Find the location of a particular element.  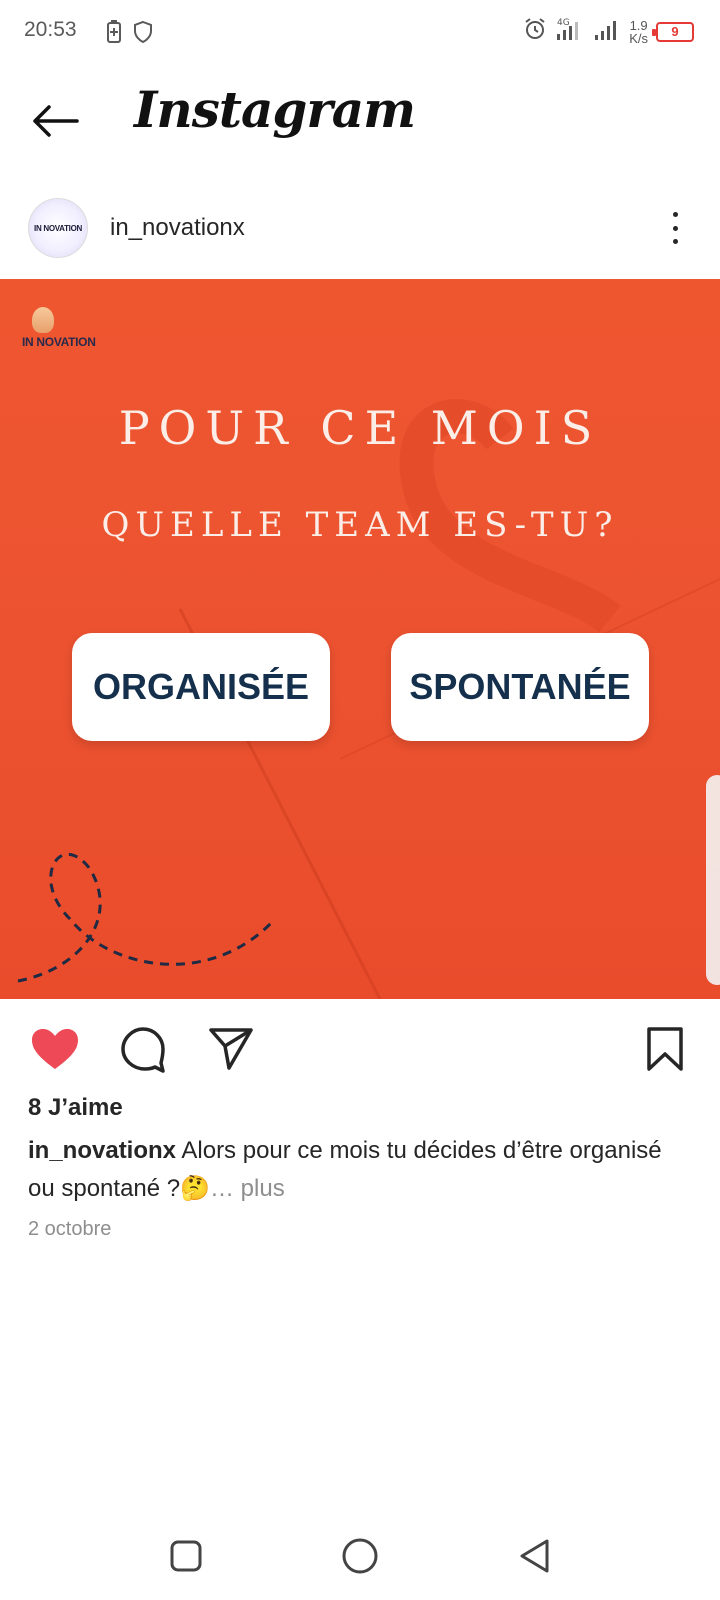

home-button is located at coordinates (360, 1556).